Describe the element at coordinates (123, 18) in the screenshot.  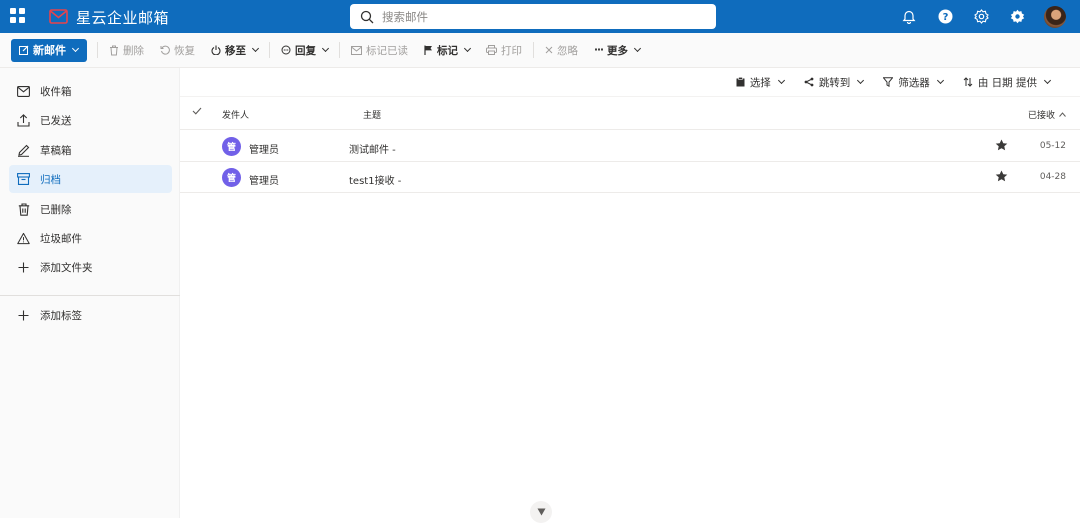
I see `app-title: 星云企业邮箱` at that location.